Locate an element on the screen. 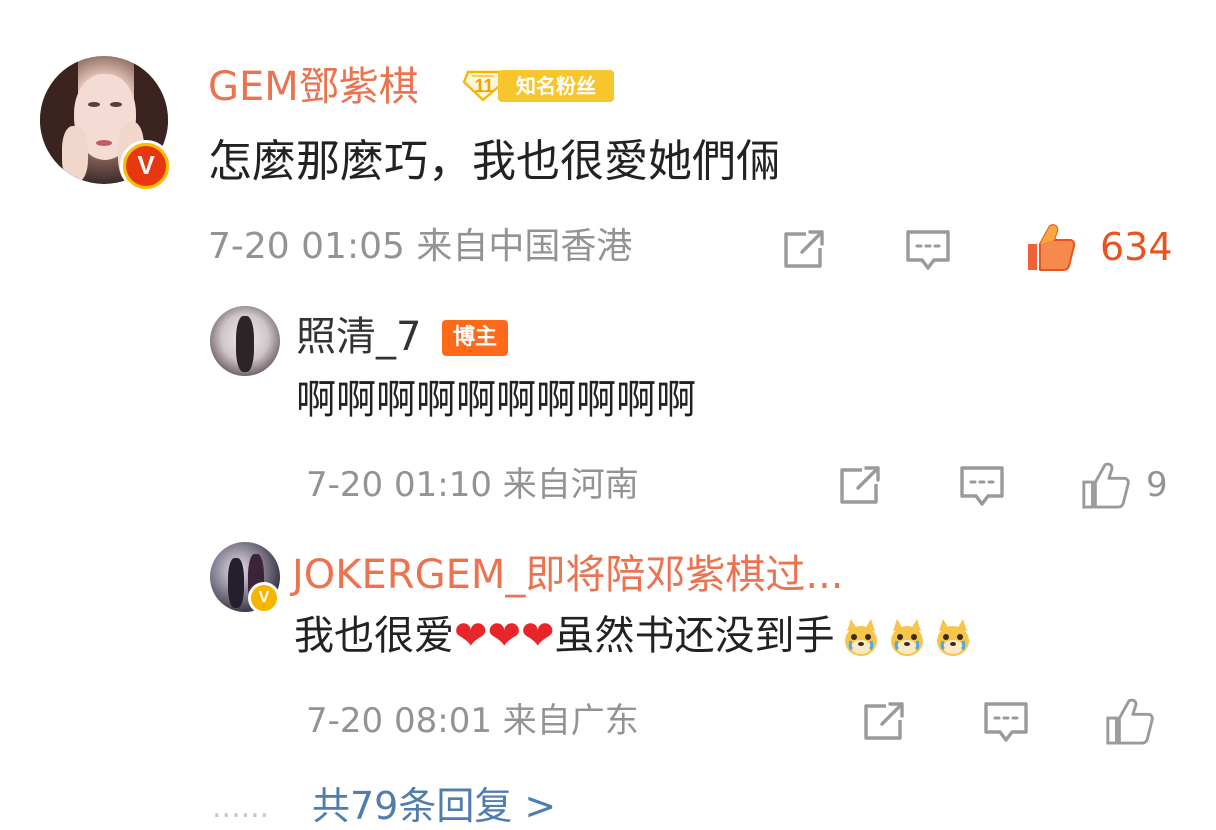 The height and width of the screenshot is (830, 1216). reply-timestamp: 7-20 08:01 来自广东 is located at coordinates (472, 721).